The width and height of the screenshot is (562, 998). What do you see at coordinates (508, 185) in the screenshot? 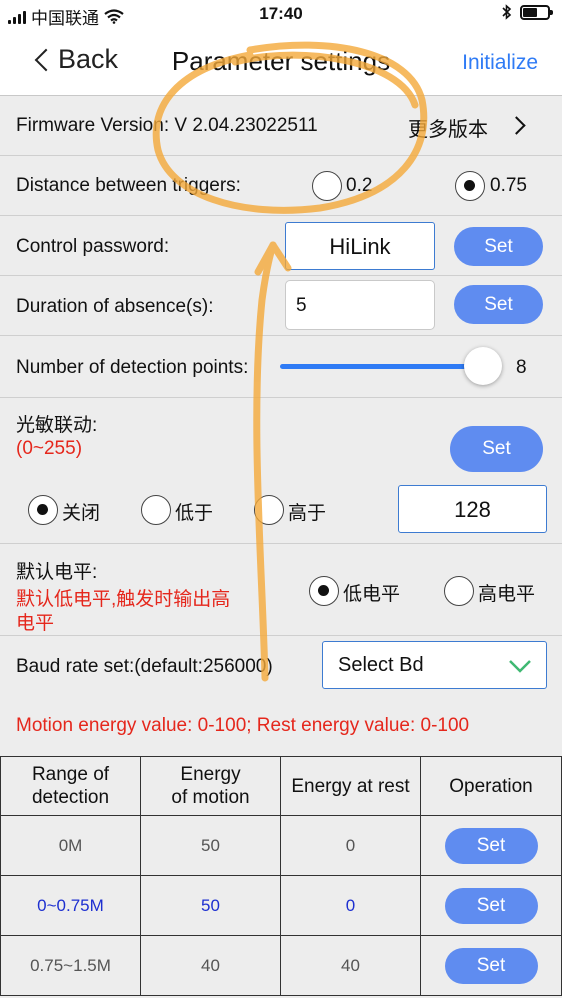
I see `option-distance-0-75: 0.75` at bounding box center [508, 185].